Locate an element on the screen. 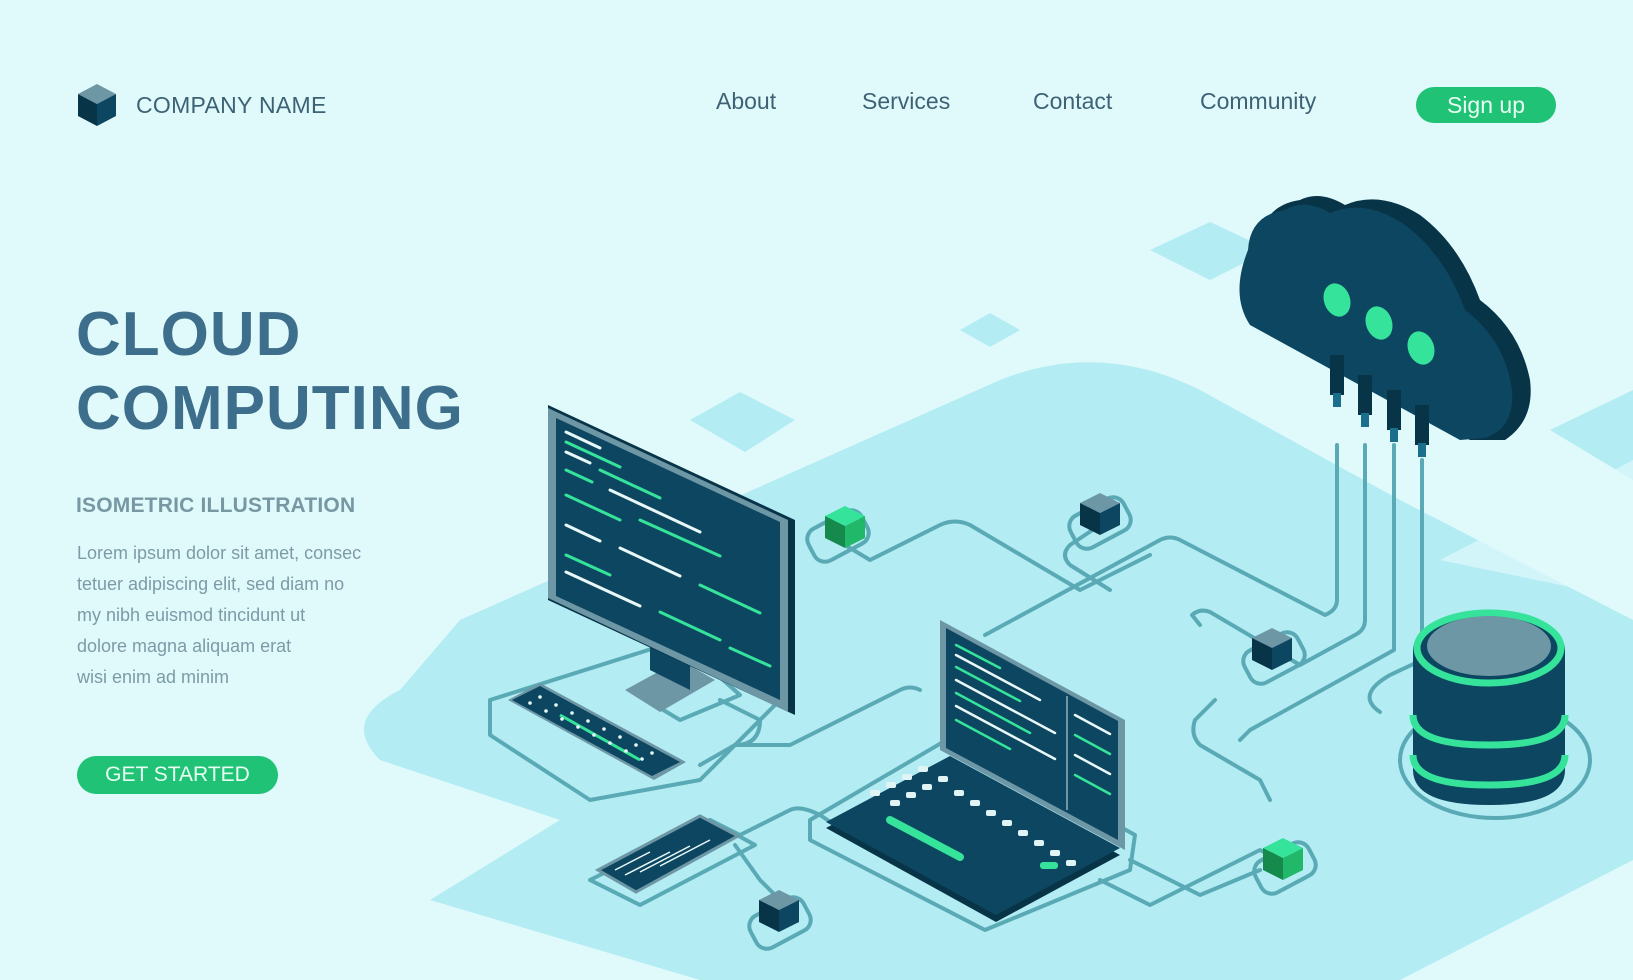 This screenshot has width=1633, height=980. company-name: COMPANY NAME is located at coordinates (231, 104).